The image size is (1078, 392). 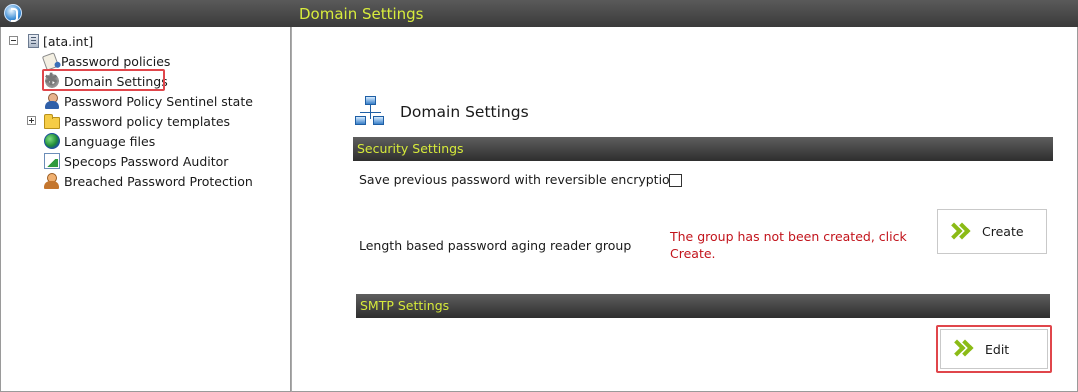 What do you see at coordinates (52, 161) in the screenshot?
I see `chart-icon` at bounding box center [52, 161].